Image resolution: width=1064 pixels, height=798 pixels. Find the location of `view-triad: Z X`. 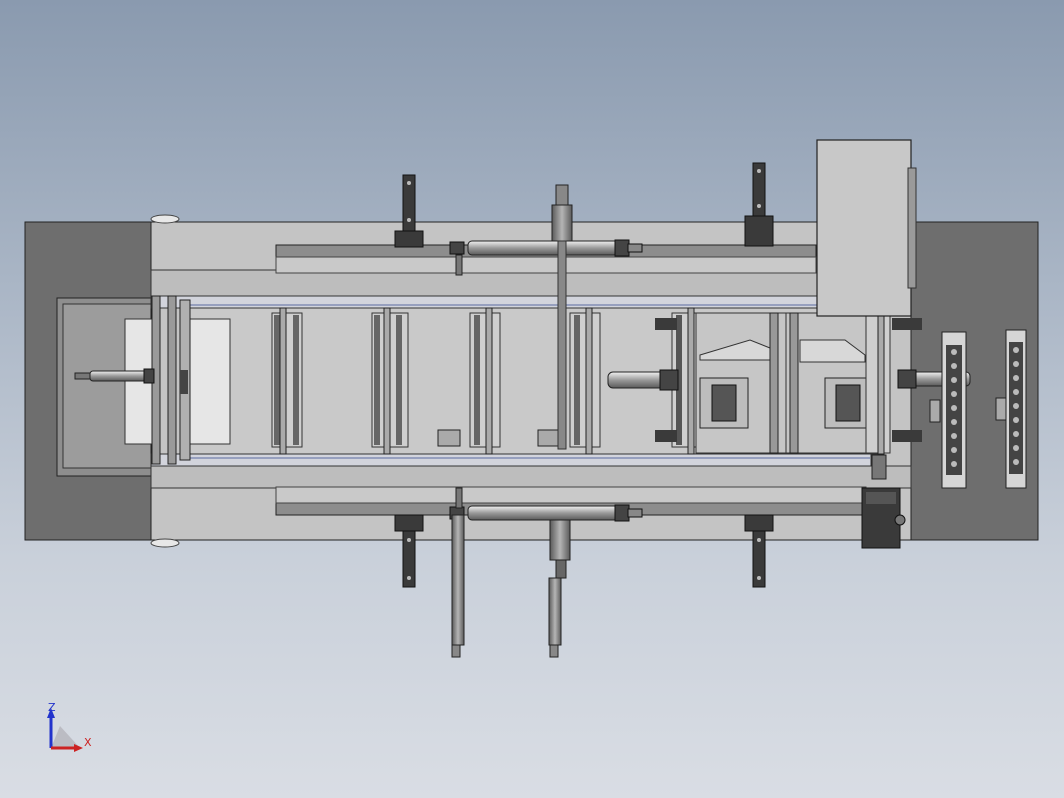

view-triad: Z X is located at coordinates (69, 726).